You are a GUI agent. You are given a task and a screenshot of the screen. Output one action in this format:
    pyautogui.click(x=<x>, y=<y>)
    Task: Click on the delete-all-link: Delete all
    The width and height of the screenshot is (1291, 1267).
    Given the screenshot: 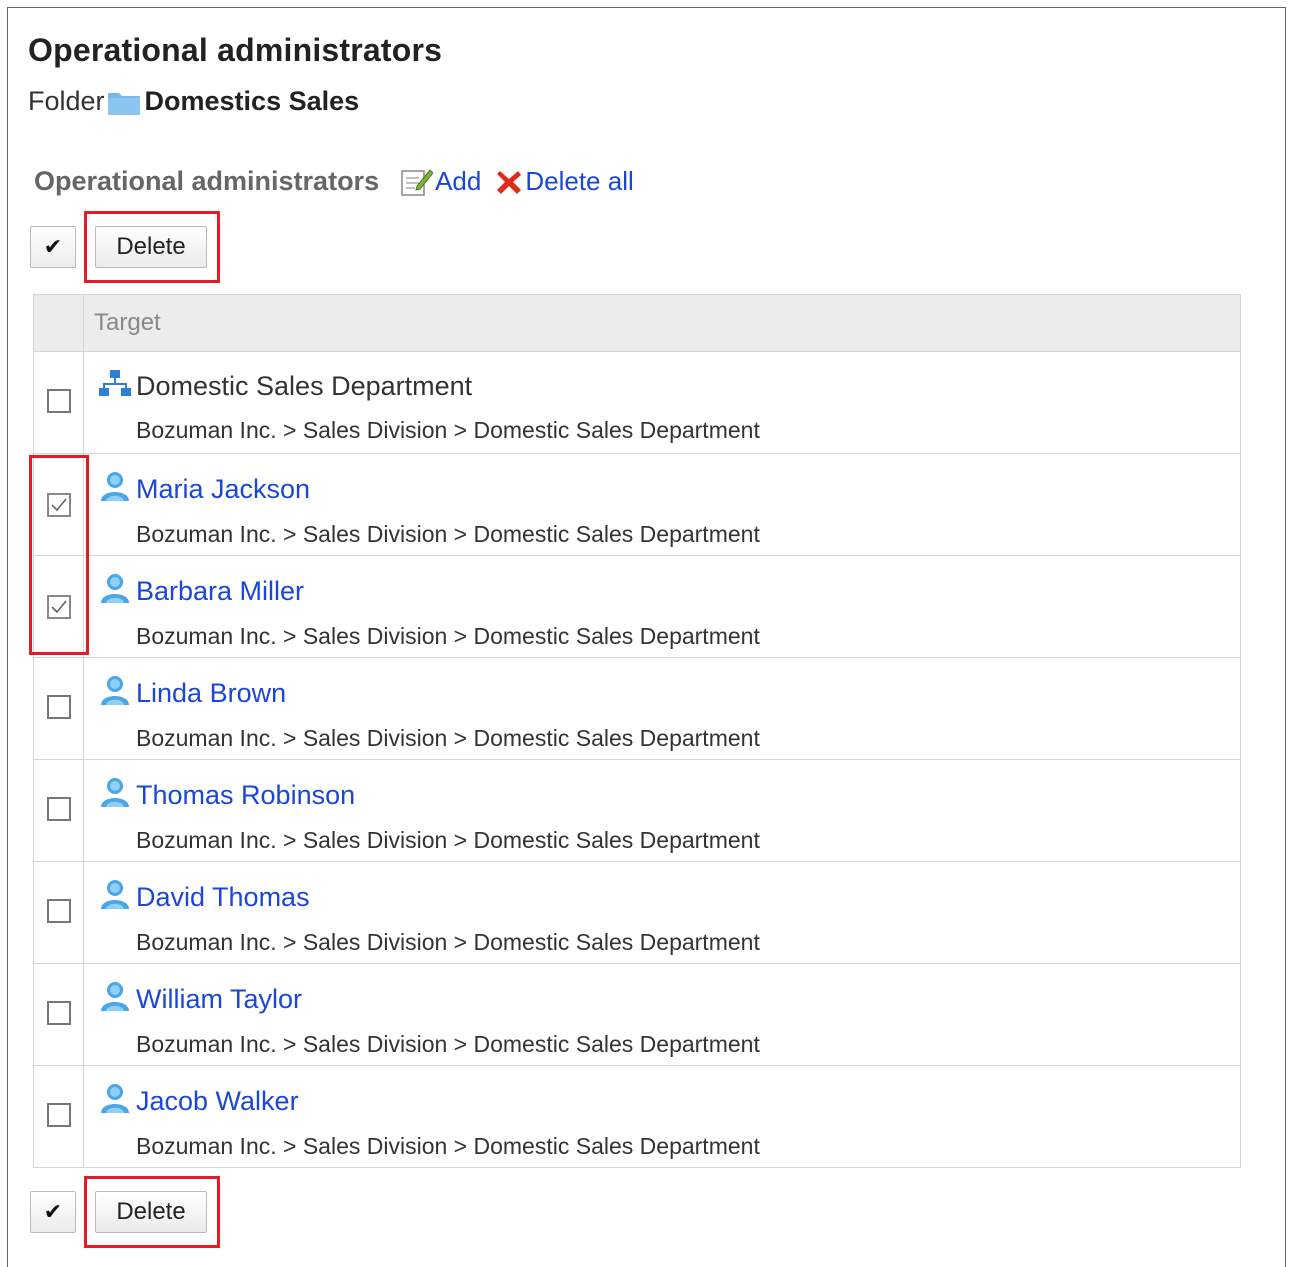 What is the action you would take?
    pyautogui.click(x=564, y=181)
    